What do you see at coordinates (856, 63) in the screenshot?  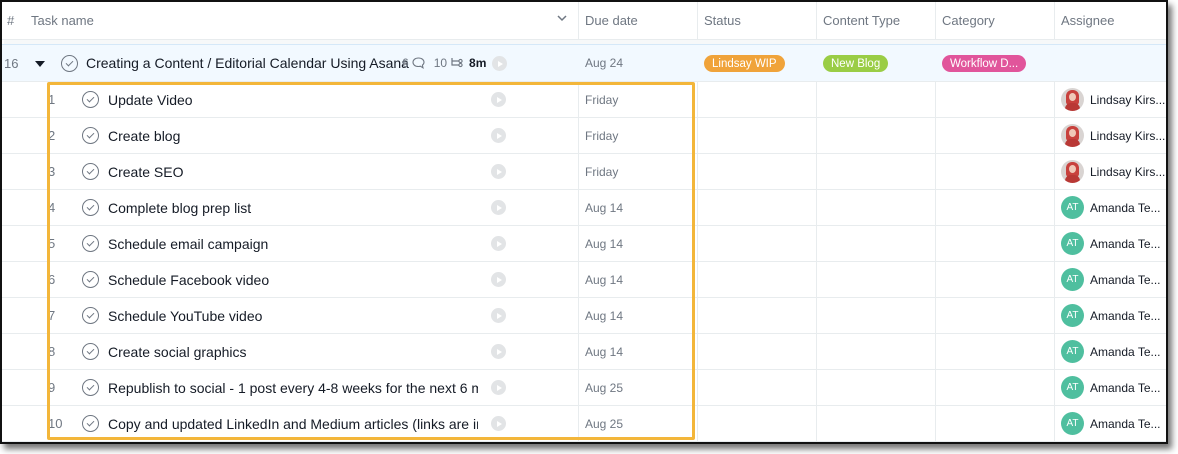 I see `content-type-badge: New Blog` at bounding box center [856, 63].